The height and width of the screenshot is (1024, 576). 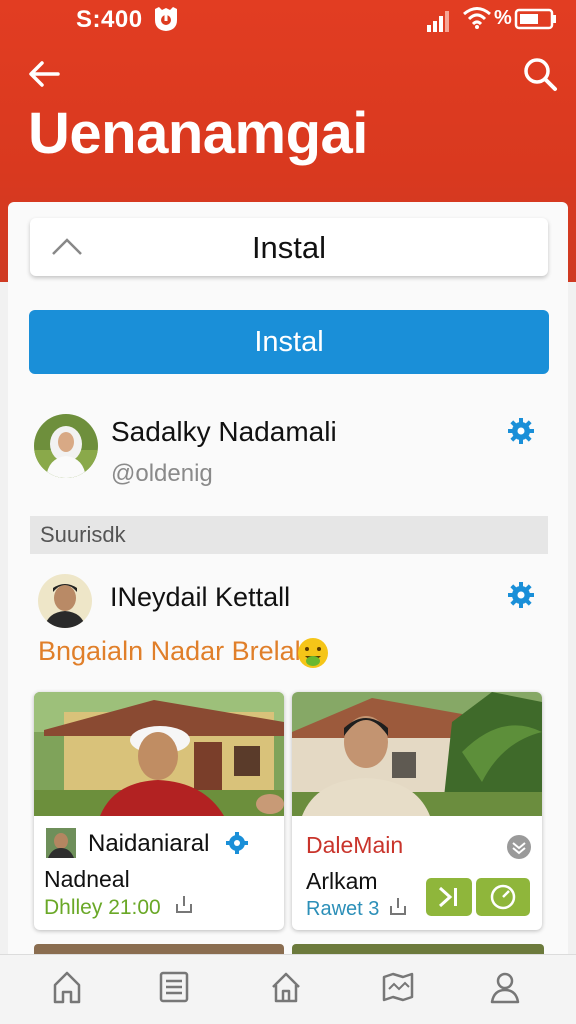 I want to click on post-author-avatar, so click(x=65, y=601).